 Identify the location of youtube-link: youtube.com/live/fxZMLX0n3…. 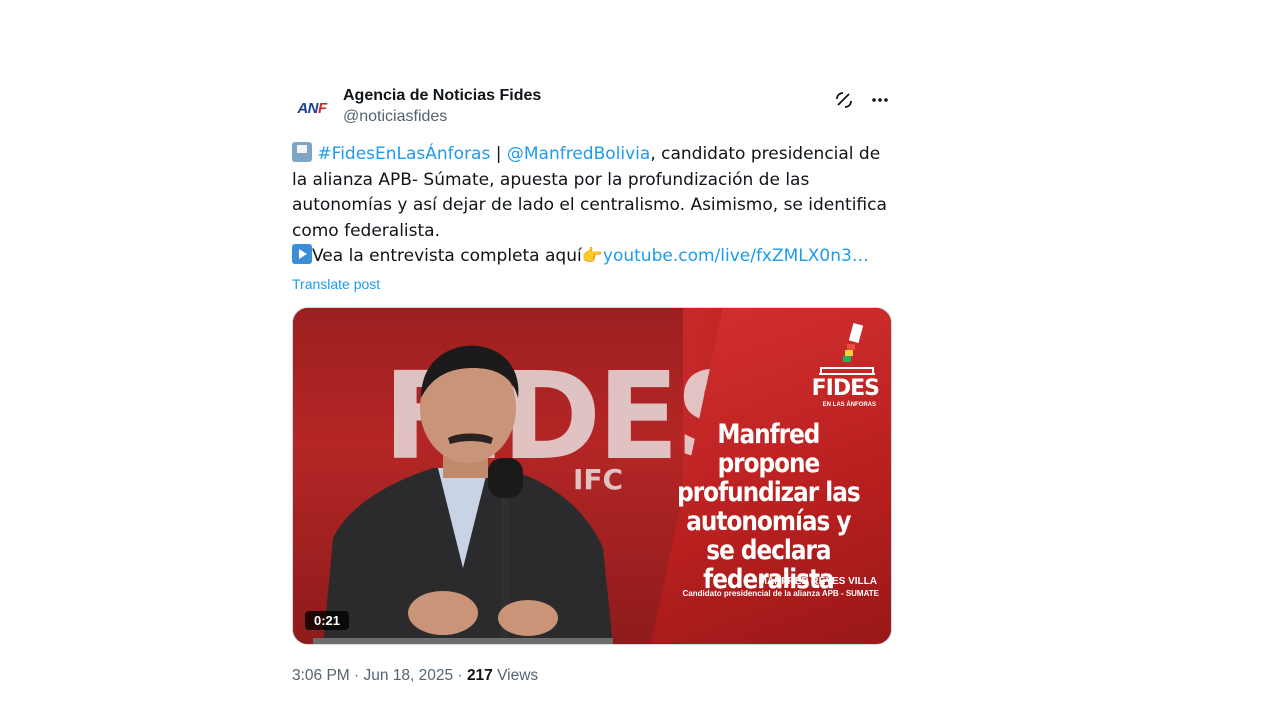
(736, 256).